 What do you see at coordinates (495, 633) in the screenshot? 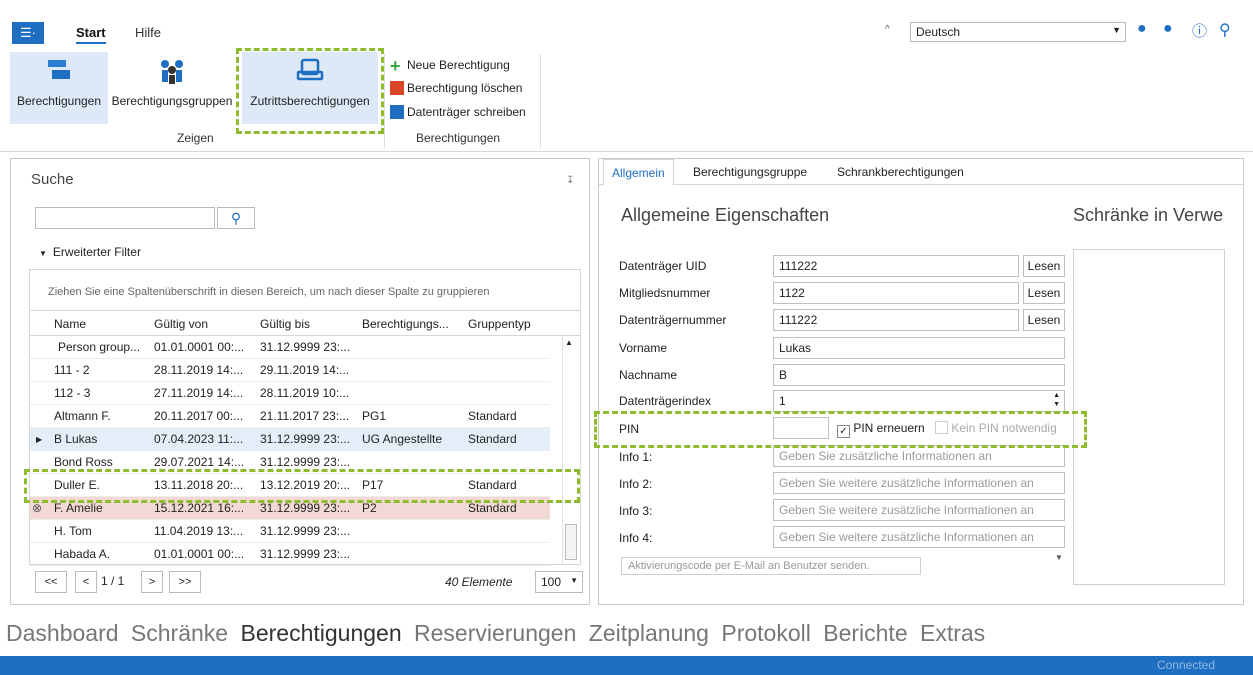
I see `nav-reservierungen: Reservierungen` at bounding box center [495, 633].